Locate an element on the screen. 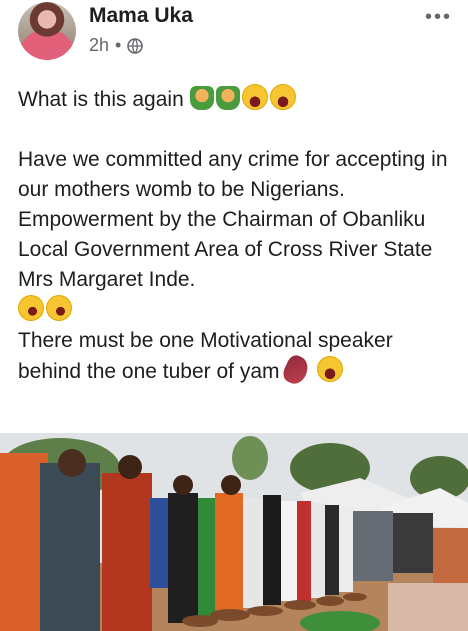 This screenshot has width=468, height=631. post-meta: 2h • is located at coordinates (116, 45).